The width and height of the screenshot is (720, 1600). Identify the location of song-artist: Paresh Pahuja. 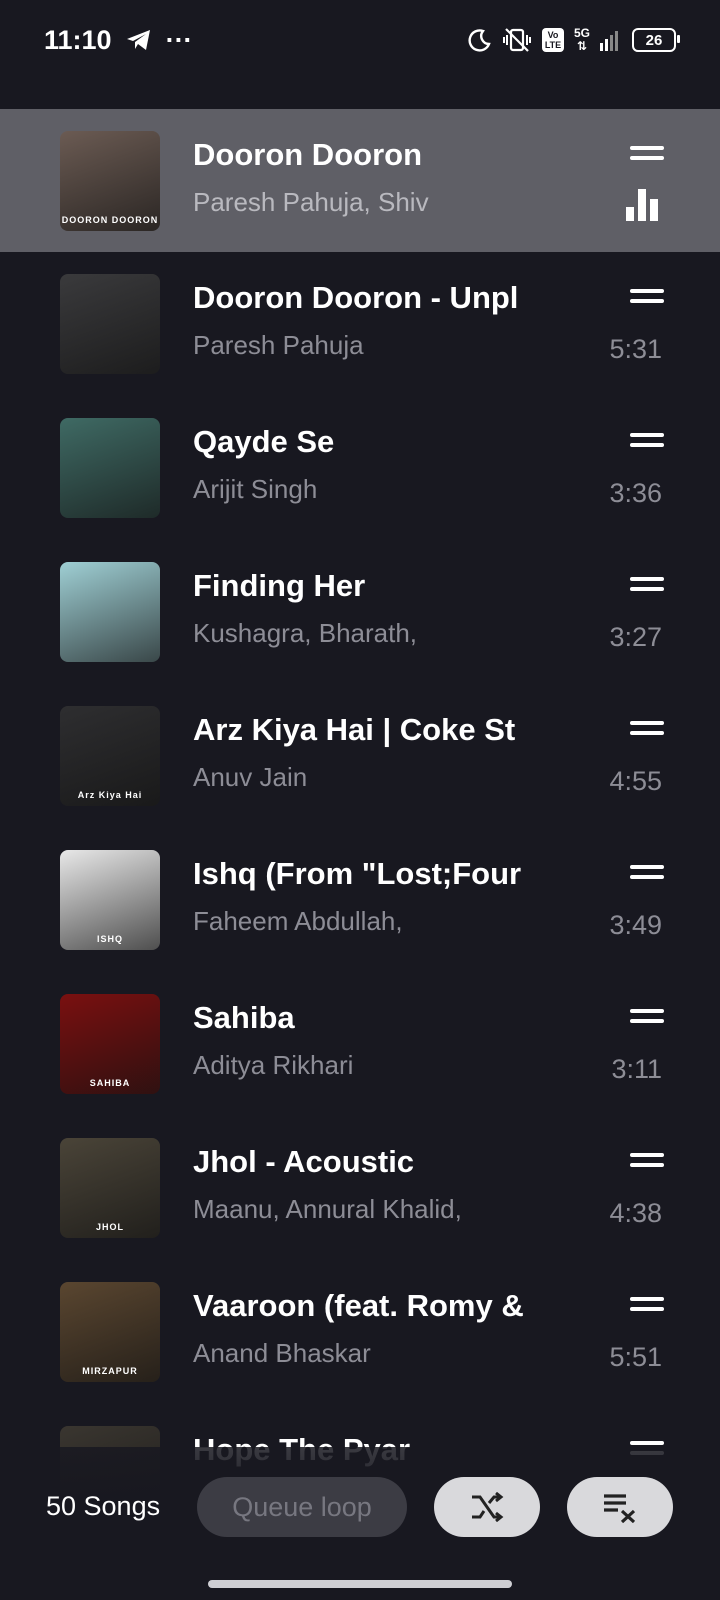
(278, 345).